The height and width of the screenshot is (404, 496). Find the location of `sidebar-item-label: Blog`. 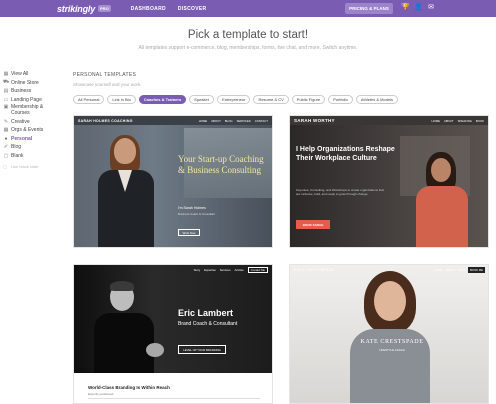

sidebar-item-label: Blog is located at coordinates (16, 147).